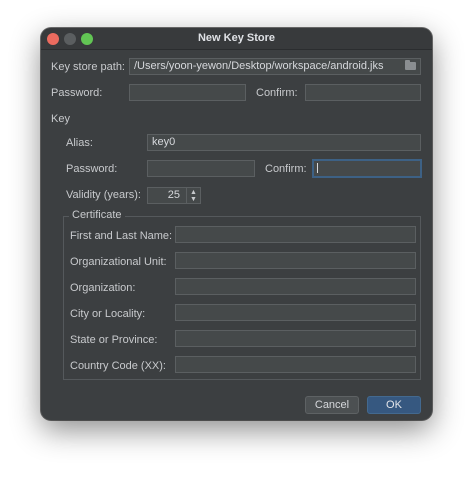  Describe the element at coordinates (193, 192) in the screenshot. I see `chevron-up-icon: ▲` at that location.